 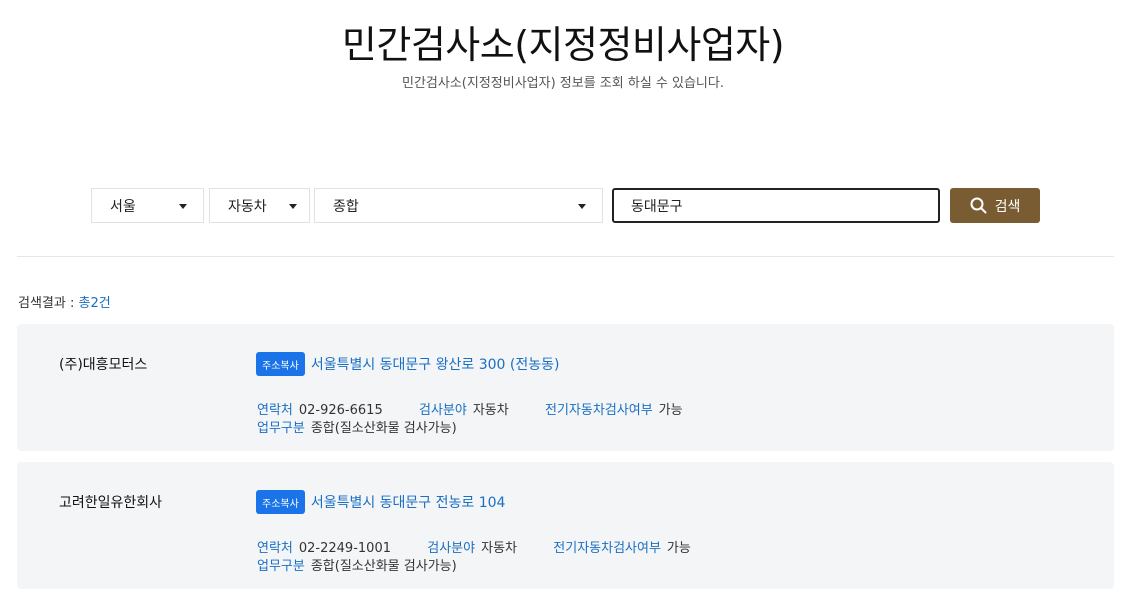 What do you see at coordinates (111, 503) in the screenshot?
I see `company-name: 고려한일유한회사` at bounding box center [111, 503].